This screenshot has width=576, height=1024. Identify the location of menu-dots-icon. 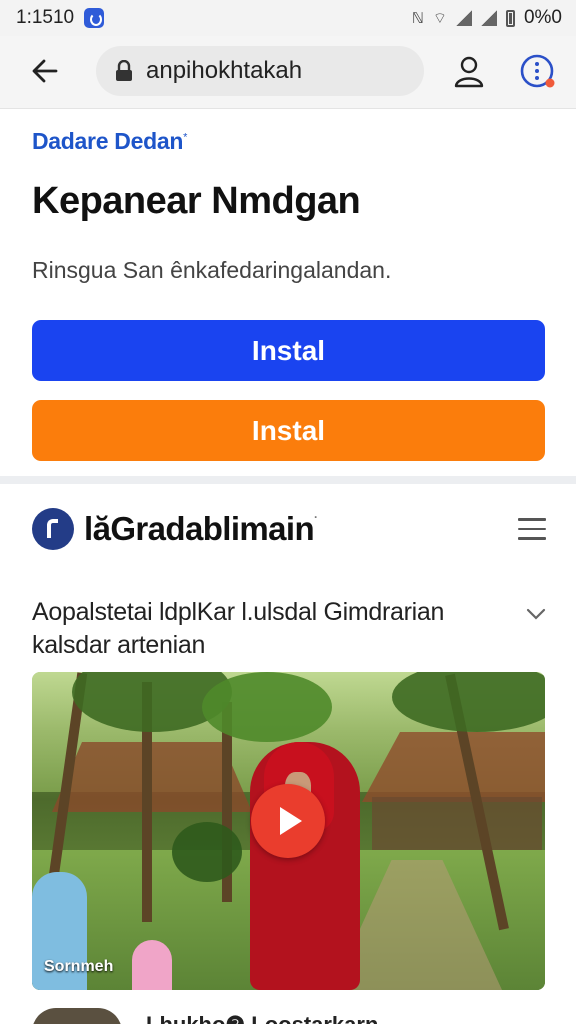
(537, 71).